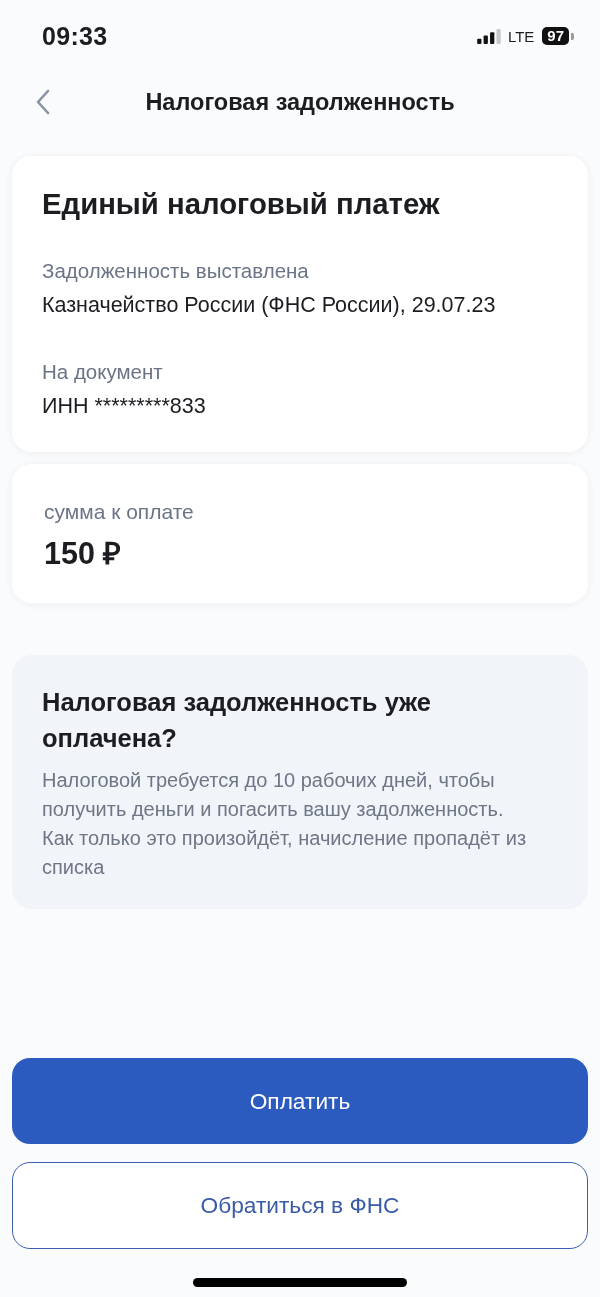 This screenshot has height=1297, width=600. What do you see at coordinates (555, 36) in the screenshot?
I see `battery-level: 97` at bounding box center [555, 36].